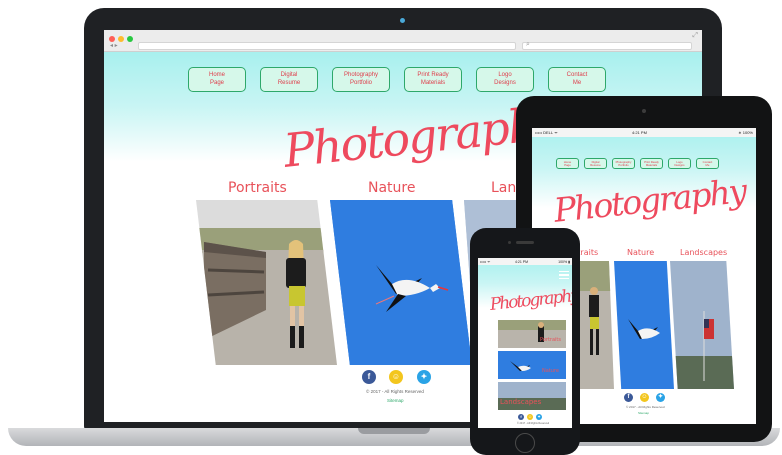  I want to click on laptop-notch, so click(394, 431).